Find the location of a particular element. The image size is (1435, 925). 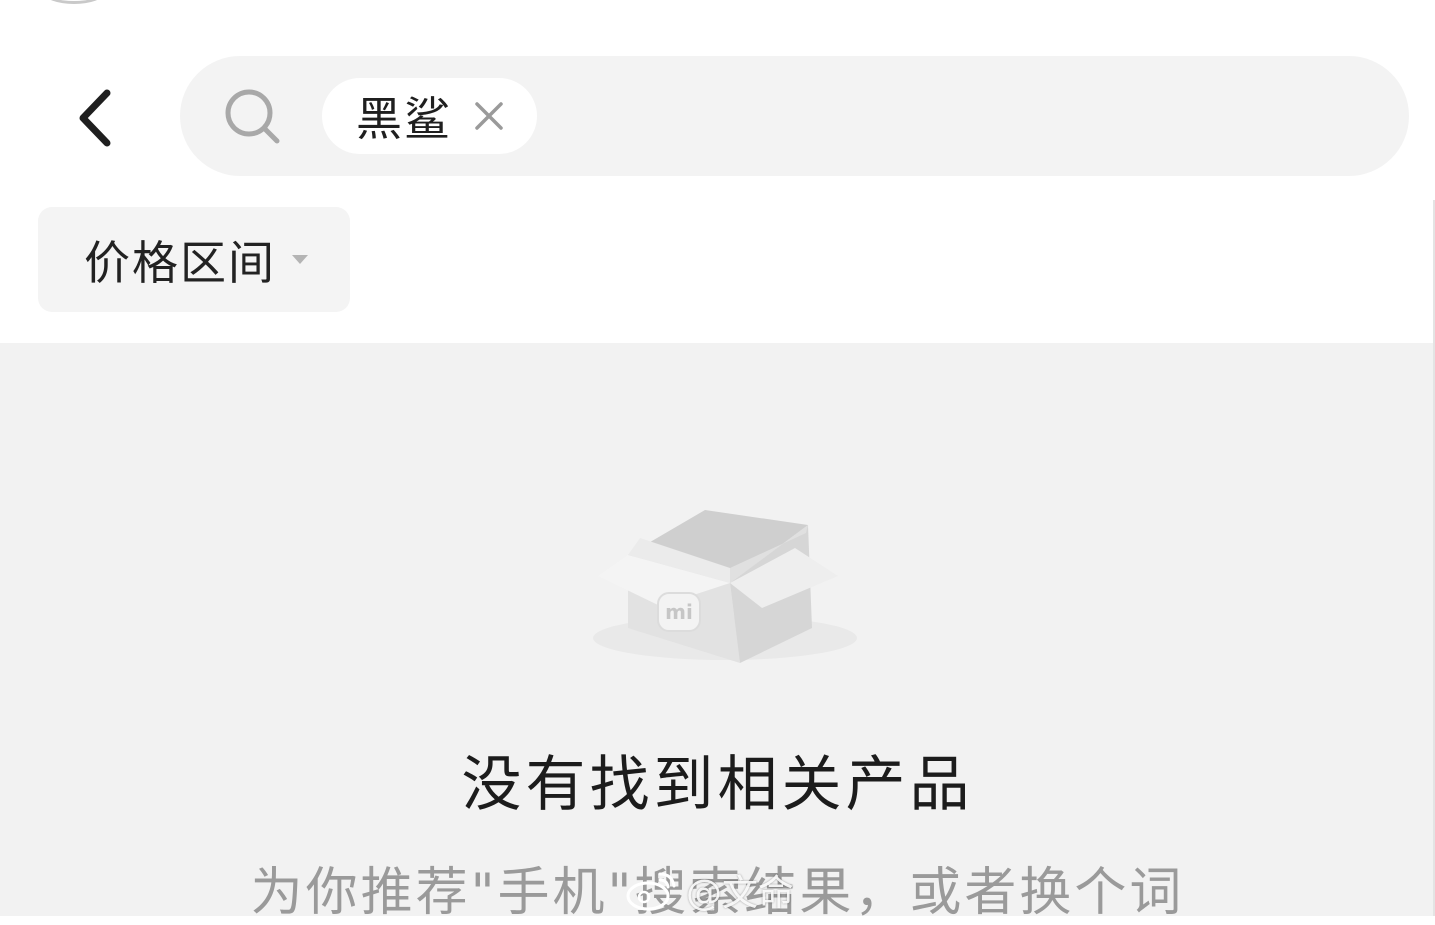

search-icon is located at coordinates (252, 116).